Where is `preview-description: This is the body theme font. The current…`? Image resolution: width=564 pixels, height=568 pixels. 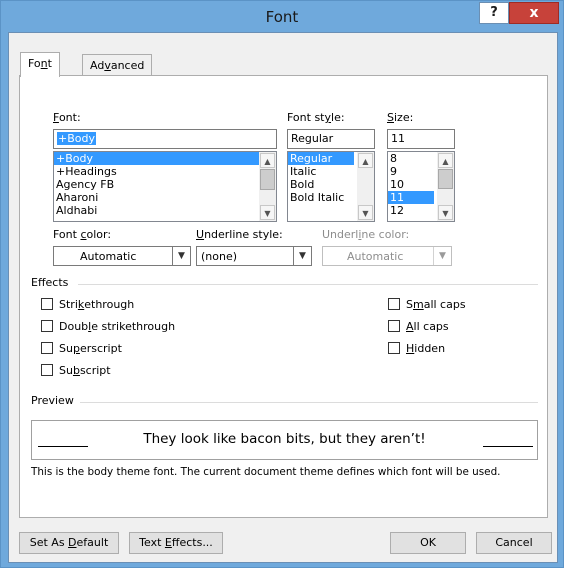 preview-description: This is the body theme font. The current… is located at coordinates (266, 472).